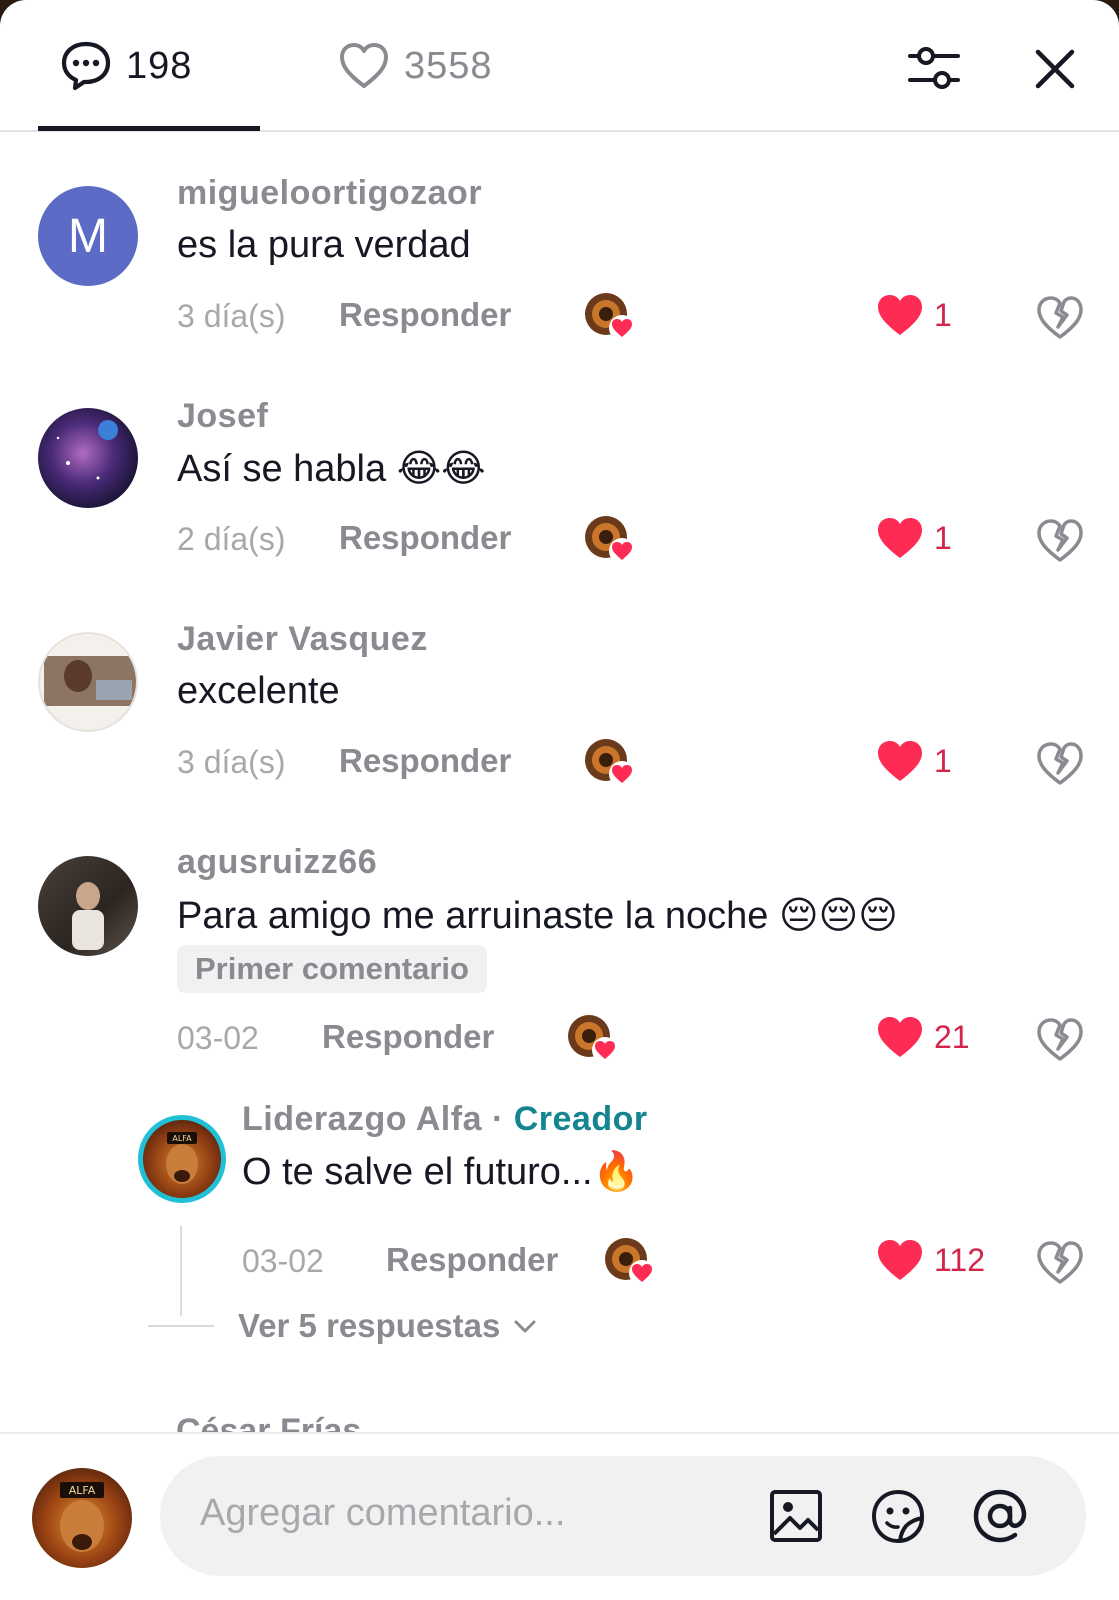 Image resolution: width=1119 pixels, height=1600 pixels. What do you see at coordinates (580, 1119) in the screenshot?
I see `creator-label: Creador` at bounding box center [580, 1119].